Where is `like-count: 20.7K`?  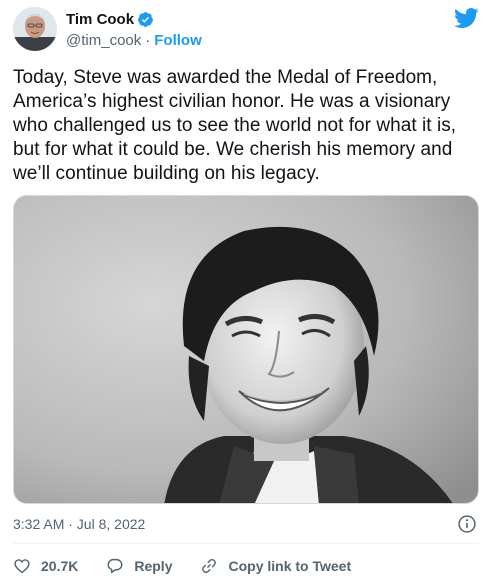
like-count: 20.7K is located at coordinates (60, 566).